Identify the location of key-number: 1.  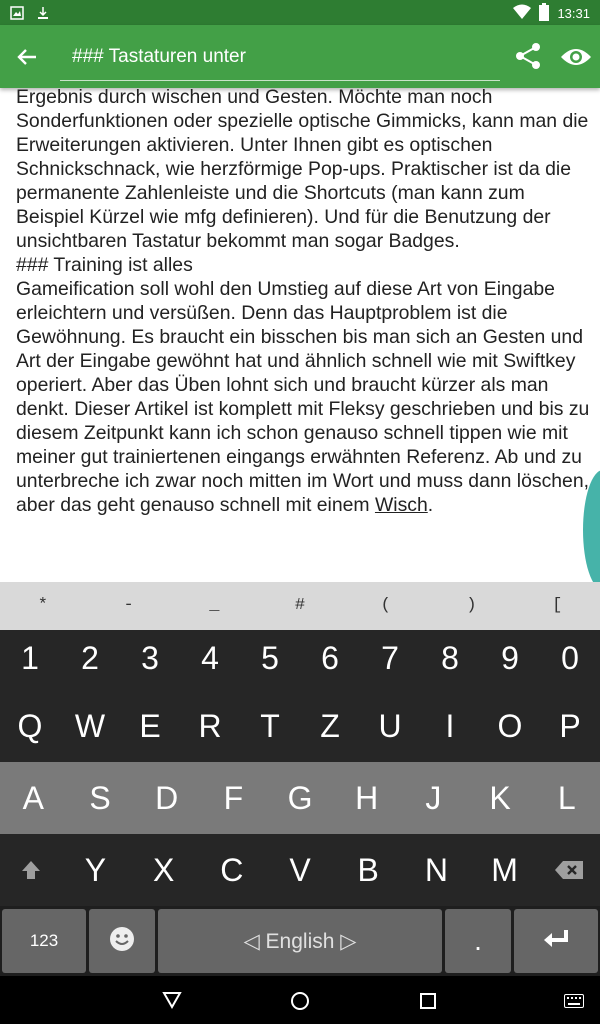
(30, 660).